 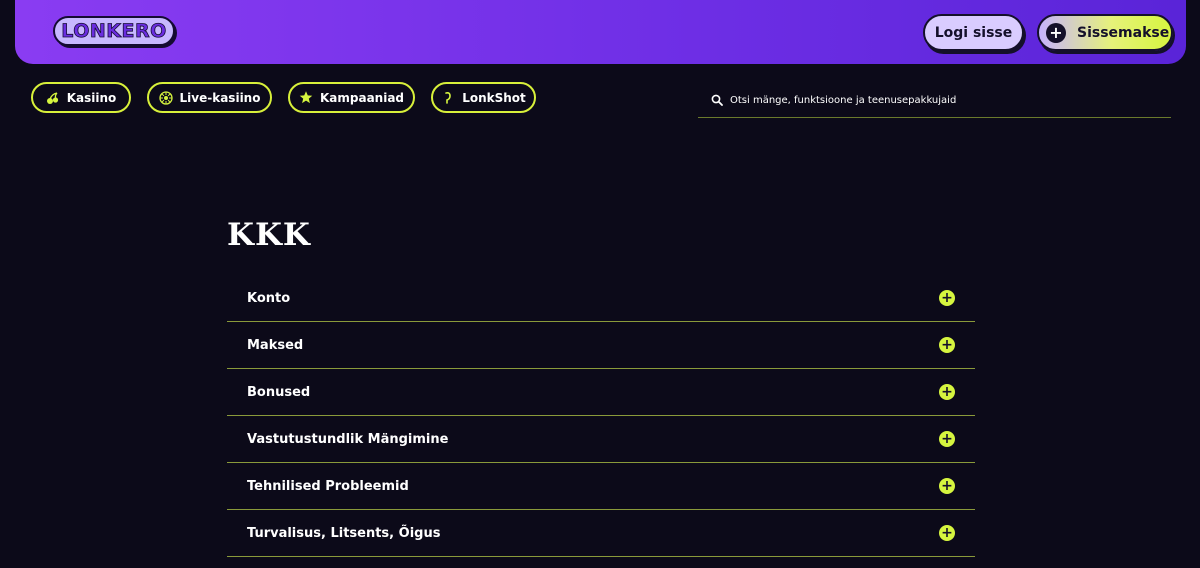 I want to click on login-button: Logi sisse, so click(x=973, y=32).